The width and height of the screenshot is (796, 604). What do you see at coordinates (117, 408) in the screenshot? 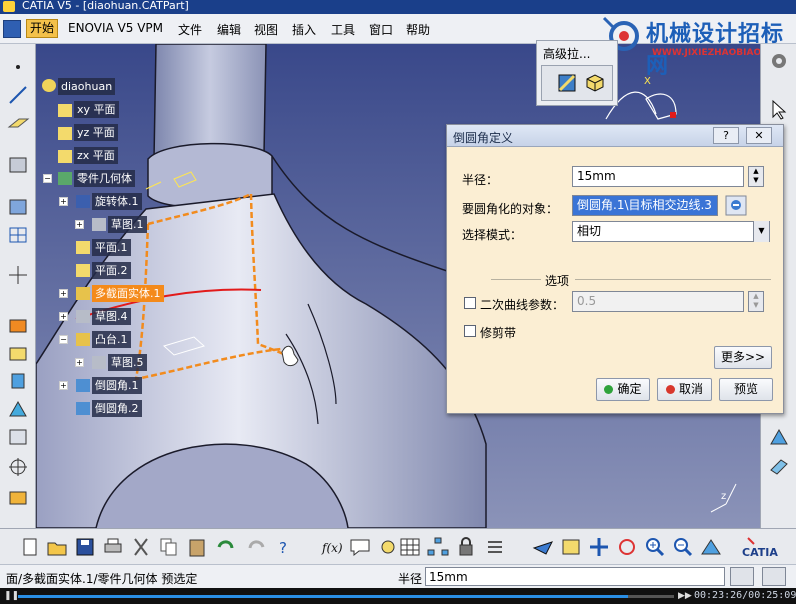
I see `tree-node-fillet2: 倒圆角.2` at bounding box center [117, 408].